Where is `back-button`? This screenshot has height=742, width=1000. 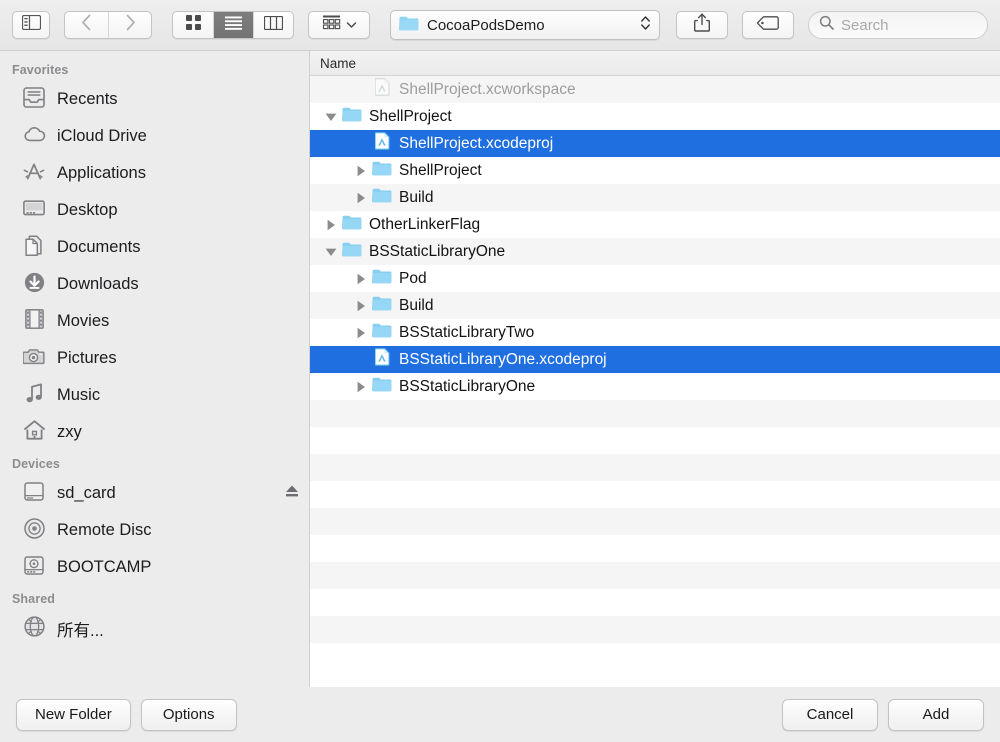
back-button is located at coordinates (86, 25).